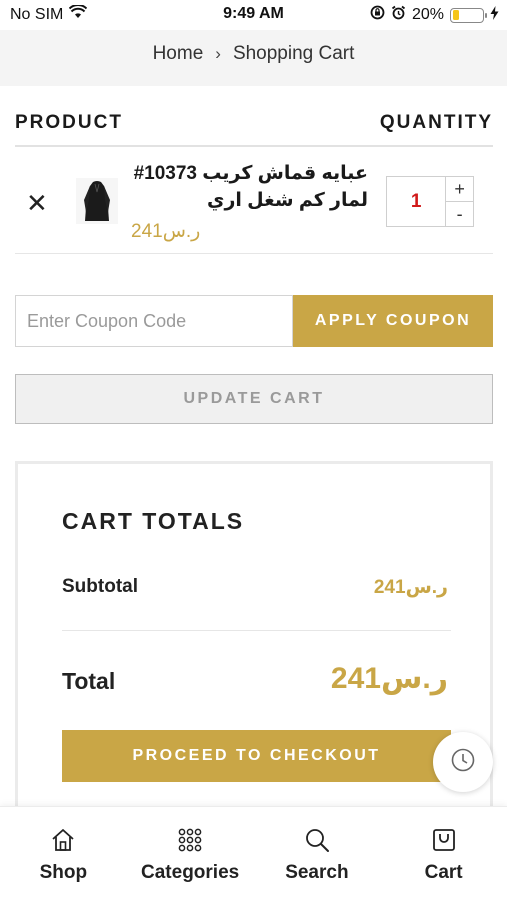  I want to click on status-bar: No SIM 9:49 AM 20%, so click(253, 15).